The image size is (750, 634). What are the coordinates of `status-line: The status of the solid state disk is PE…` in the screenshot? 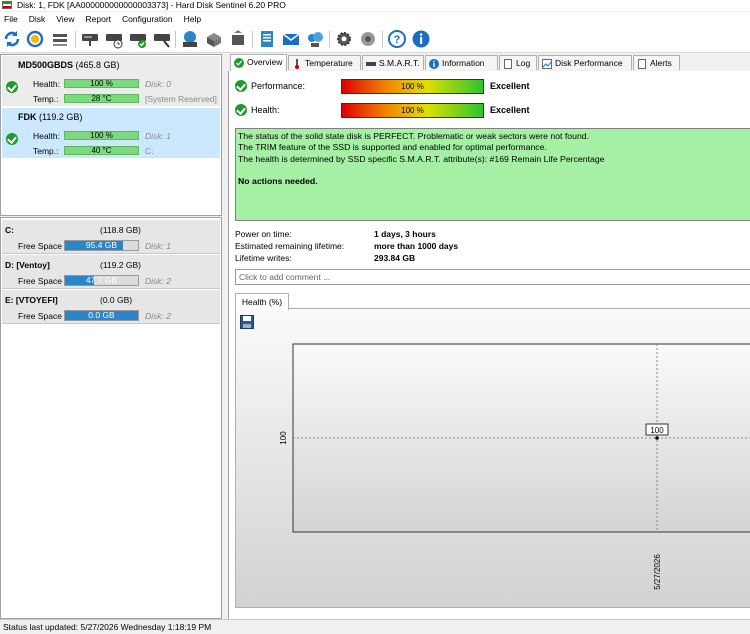 It's located at (414, 136).